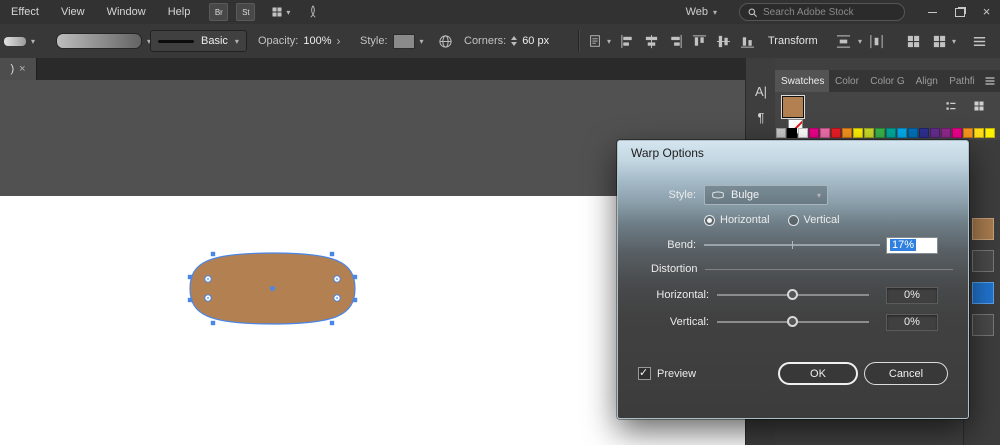 Image resolution: width=1000 pixels, height=445 pixels. What do you see at coordinates (801, 245) in the screenshot?
I see `bend-slider` at bounding box center [801, 245].